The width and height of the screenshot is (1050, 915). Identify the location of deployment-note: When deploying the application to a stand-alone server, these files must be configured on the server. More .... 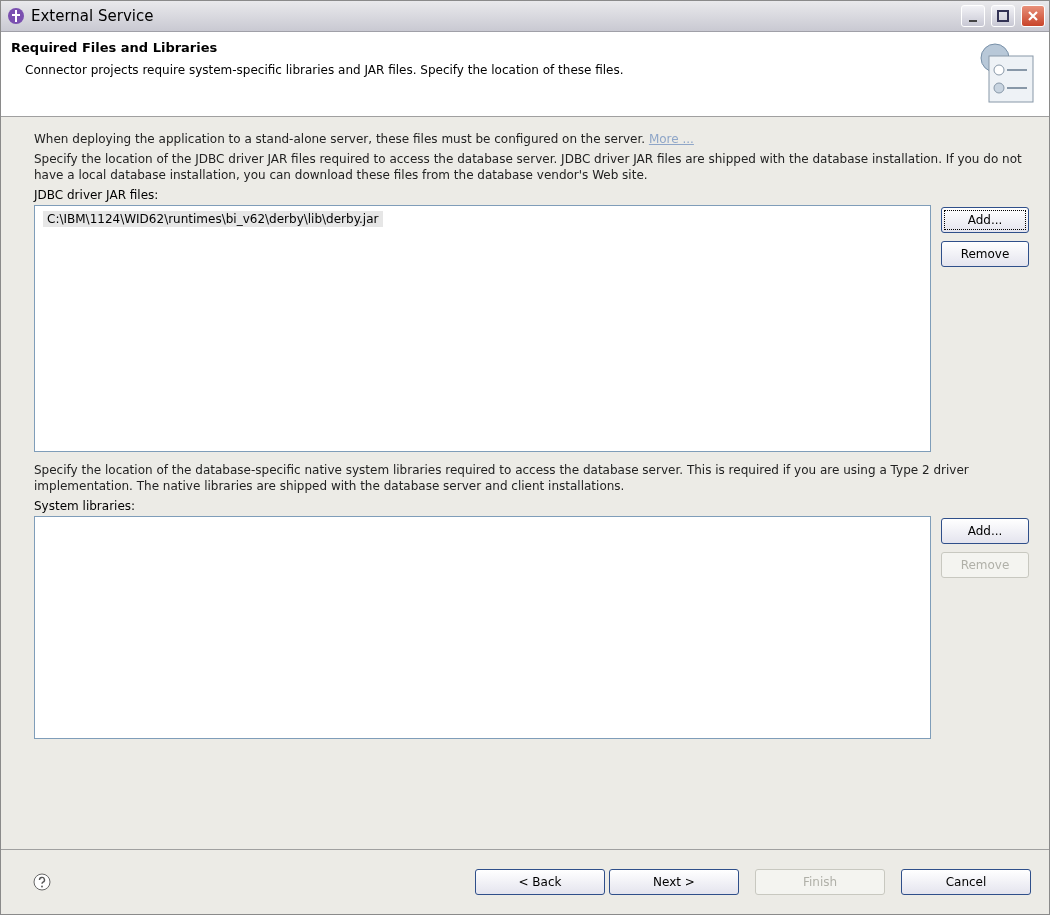
(364, 139).